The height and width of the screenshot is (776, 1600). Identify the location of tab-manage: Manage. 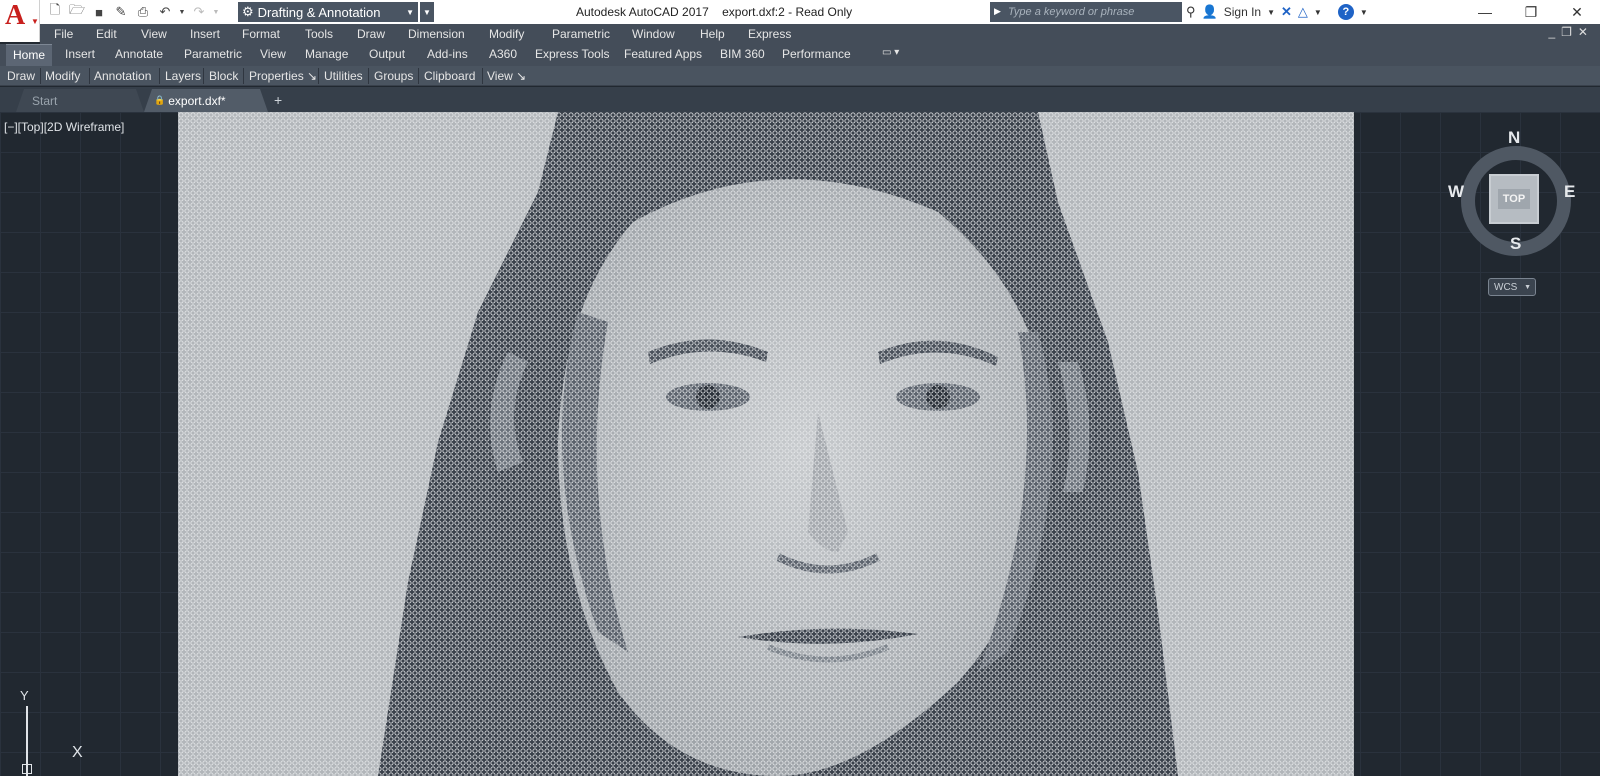
(326, 54).